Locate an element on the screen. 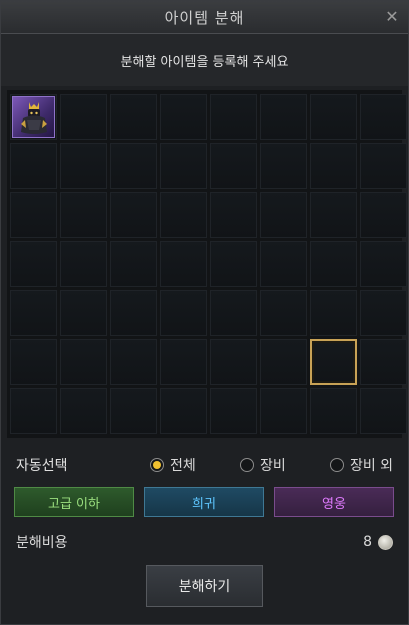  auto-select-row: 자동선택 전체 장비 장비 외 is located at coordinates (204, 465).